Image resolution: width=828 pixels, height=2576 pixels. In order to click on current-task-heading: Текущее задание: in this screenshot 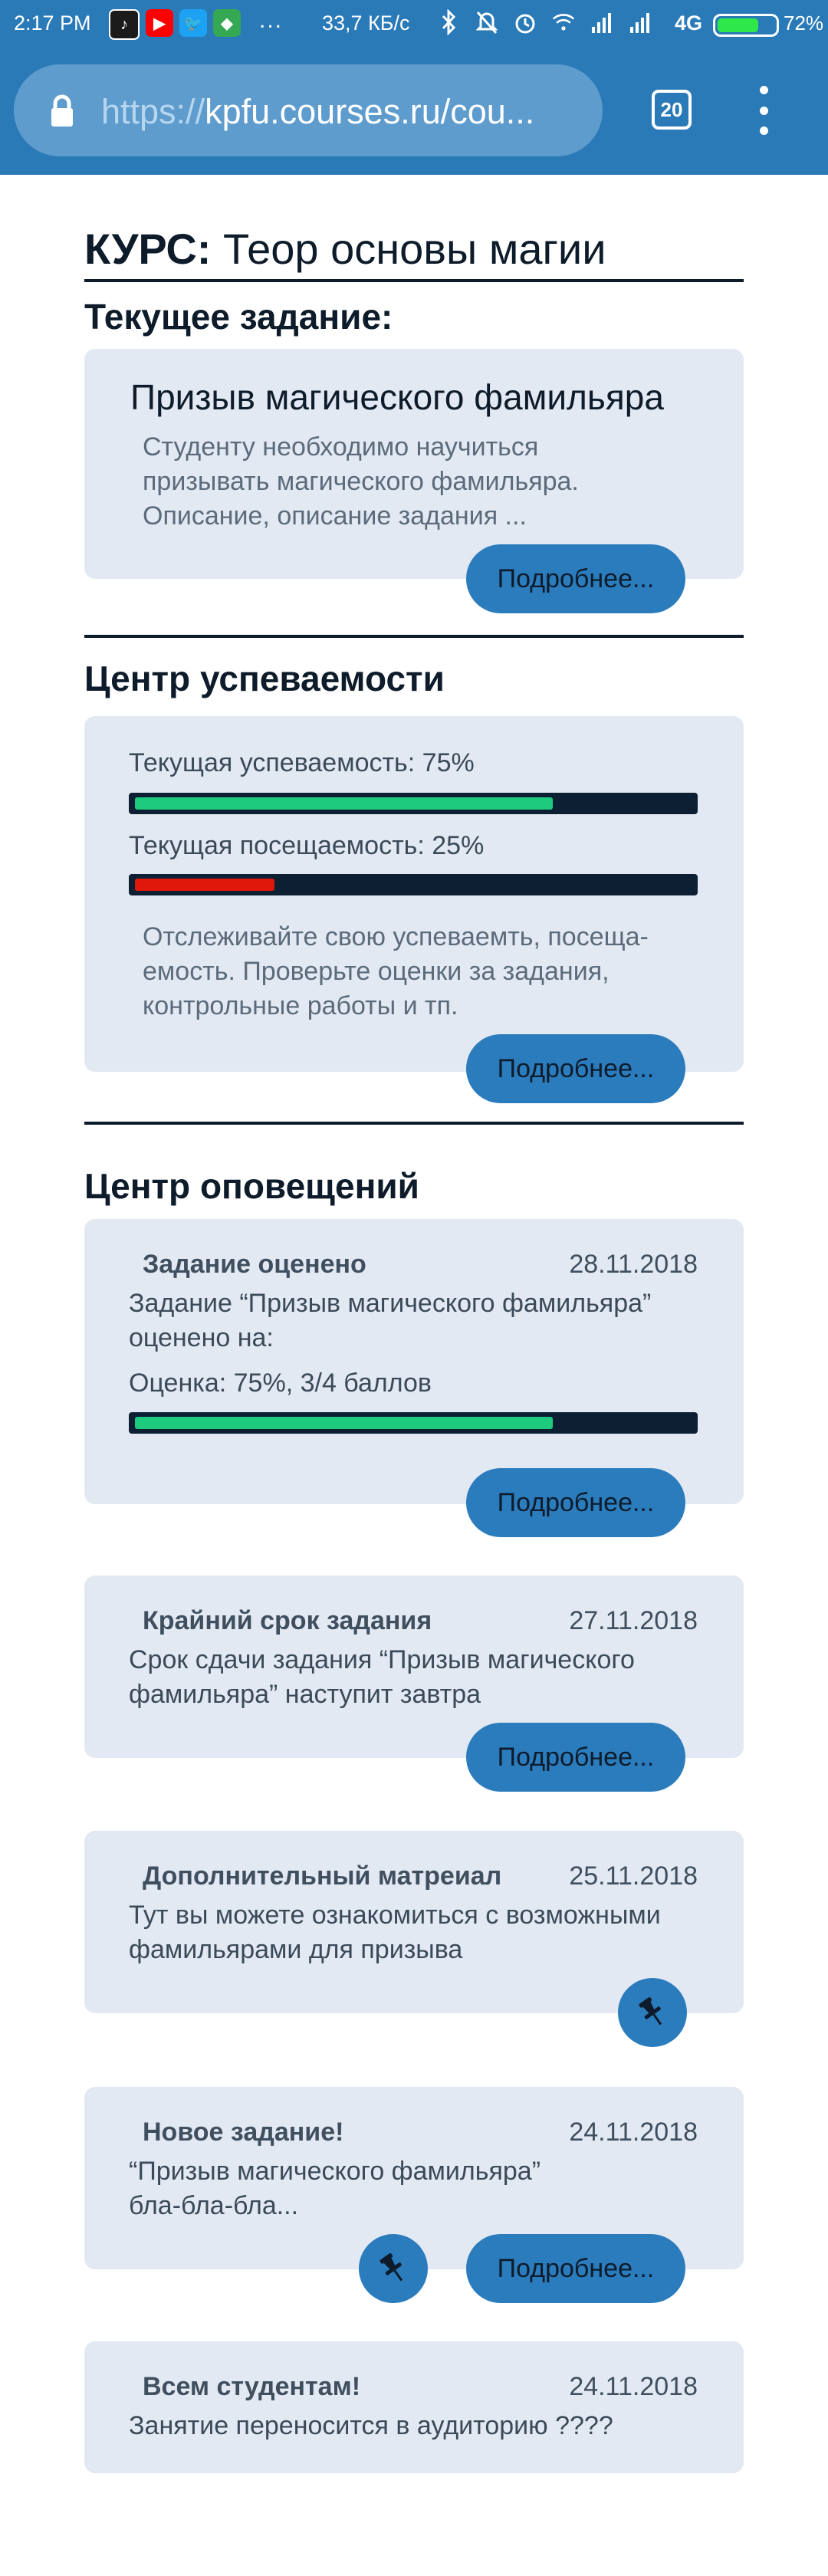, I will do `click(238, 317)`.